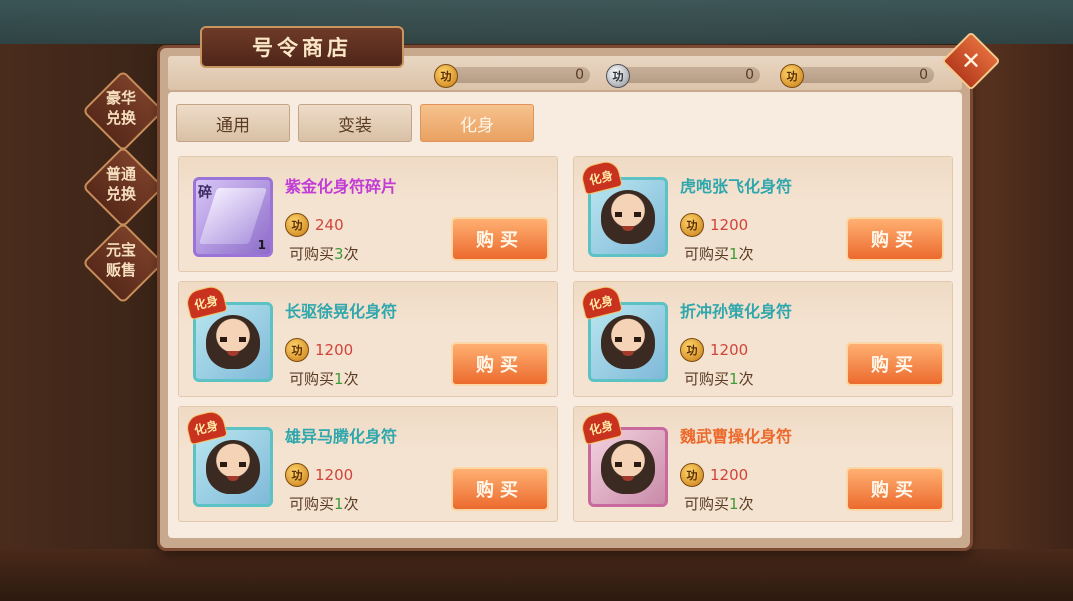 The width and height of the screenshot is (1073, 601). What do you see at coordinates (261, 245) in the screenshot?
I see `item-quantity: 1` at bounding box center [261, 245].